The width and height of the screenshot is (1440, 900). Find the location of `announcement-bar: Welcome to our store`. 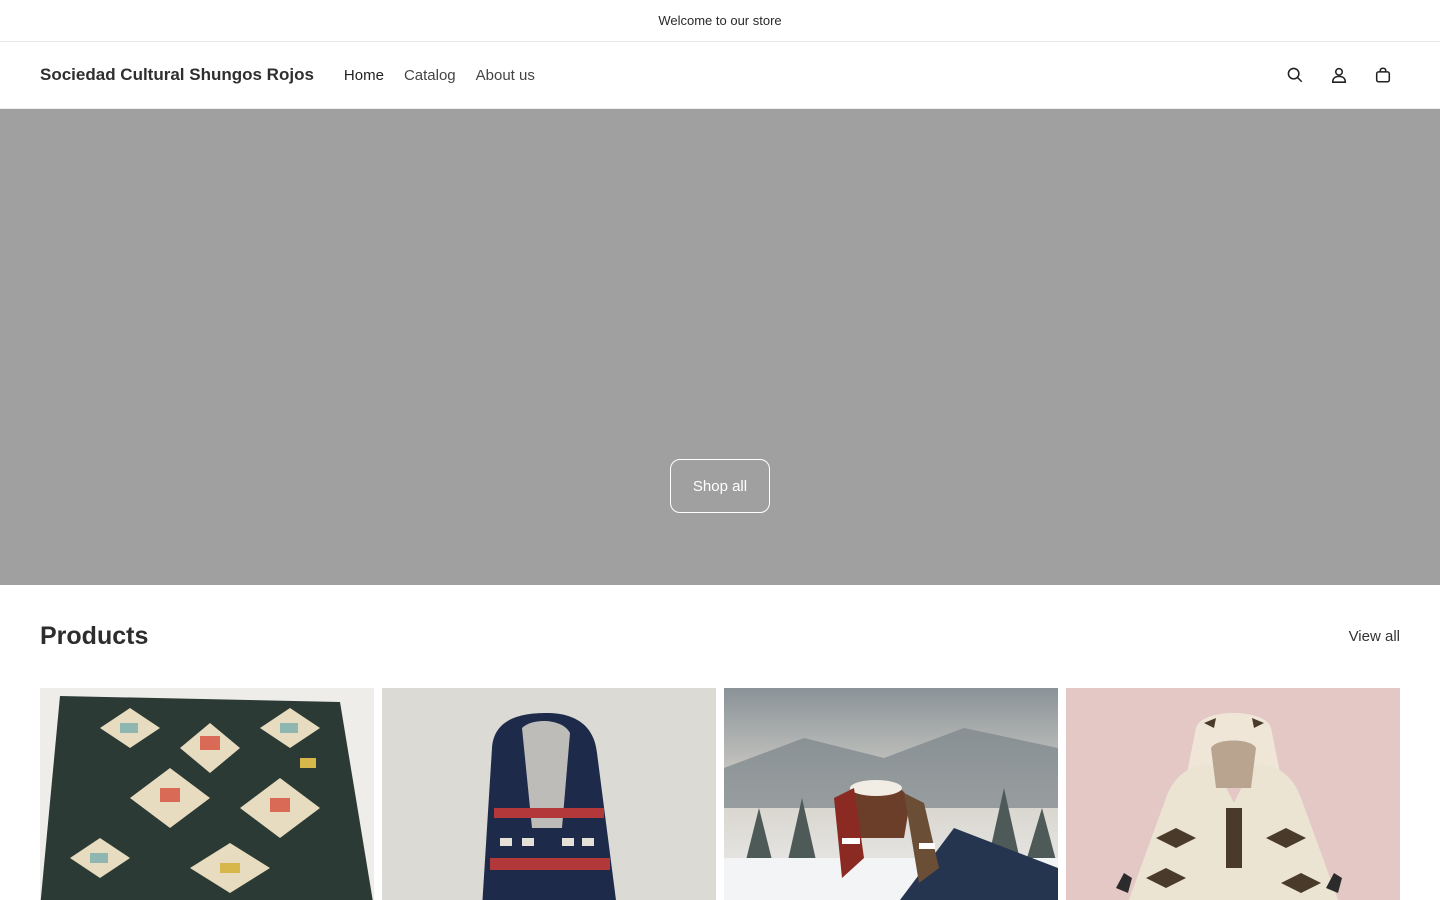

announcement-bar: Welcome to our store is located at coordinates (720, 21).